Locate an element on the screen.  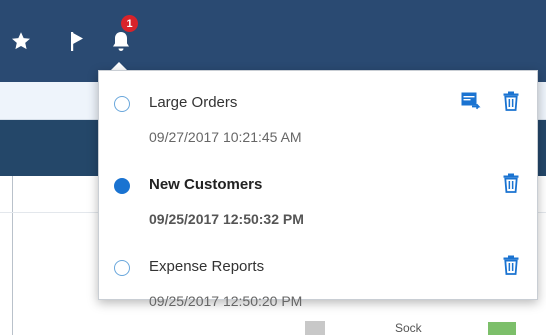
notification-title: New Customers is located at coordinates (206, 184).